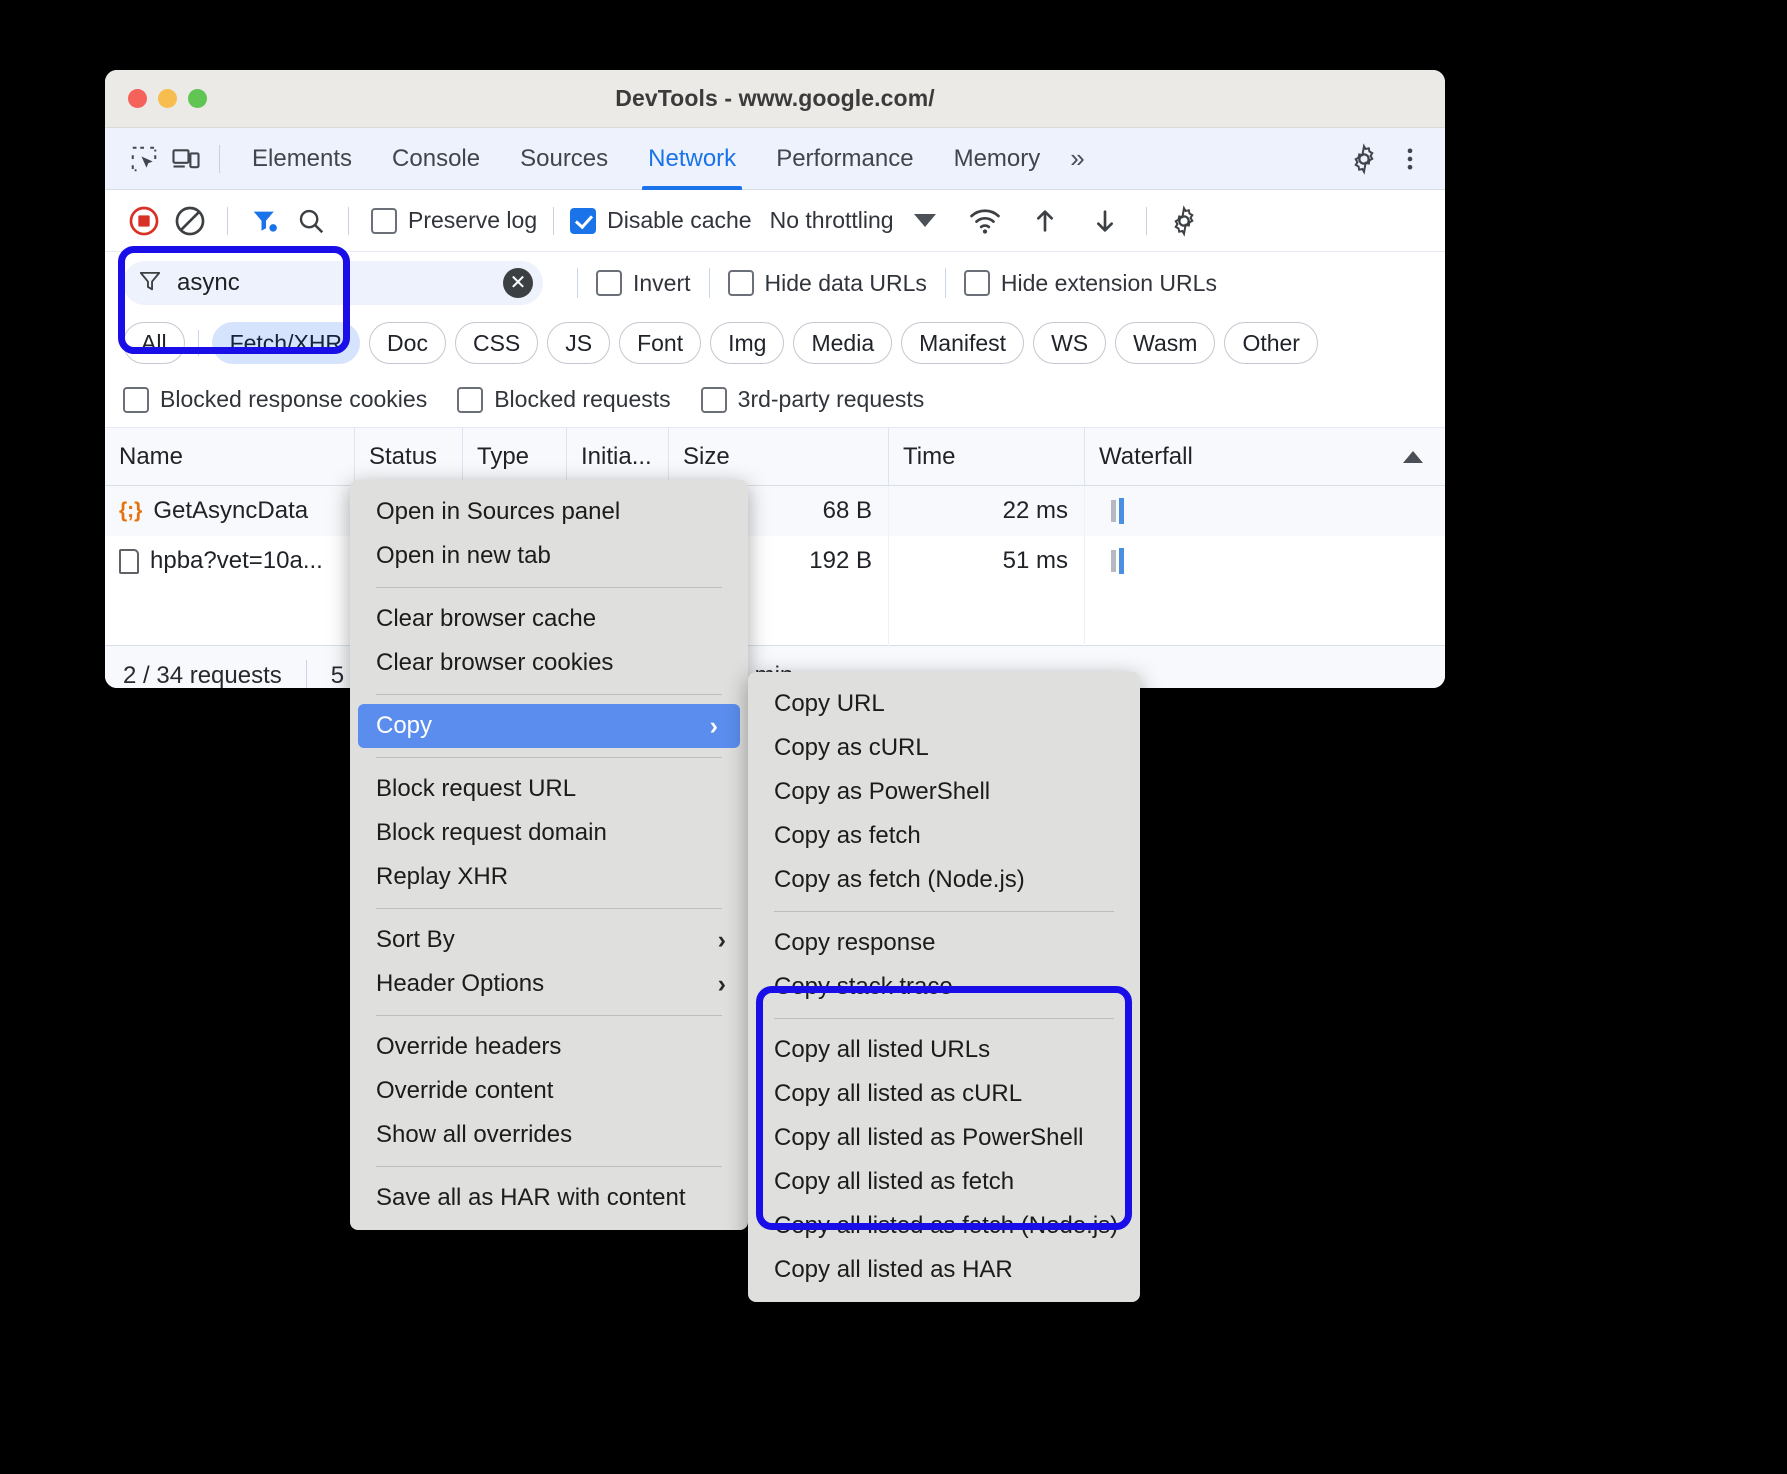 The height and width of the screenshot is (1474, 1787). What do you see at coordinates (944, 1226) in the screenshot?
I see `menu-item-copy-all-listed-as-fetch-nodejs: Copy all listed as fetch (Node.js)` at bounding box center [944, 1226].